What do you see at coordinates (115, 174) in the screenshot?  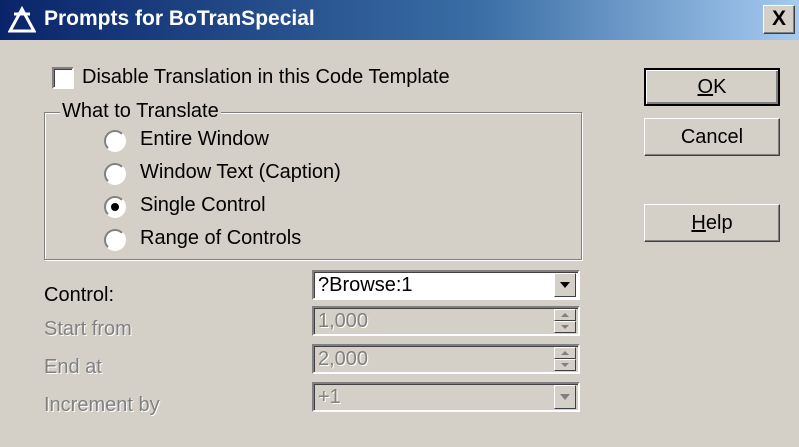 I see `radio-window-text` at bounding box center [115, 174].